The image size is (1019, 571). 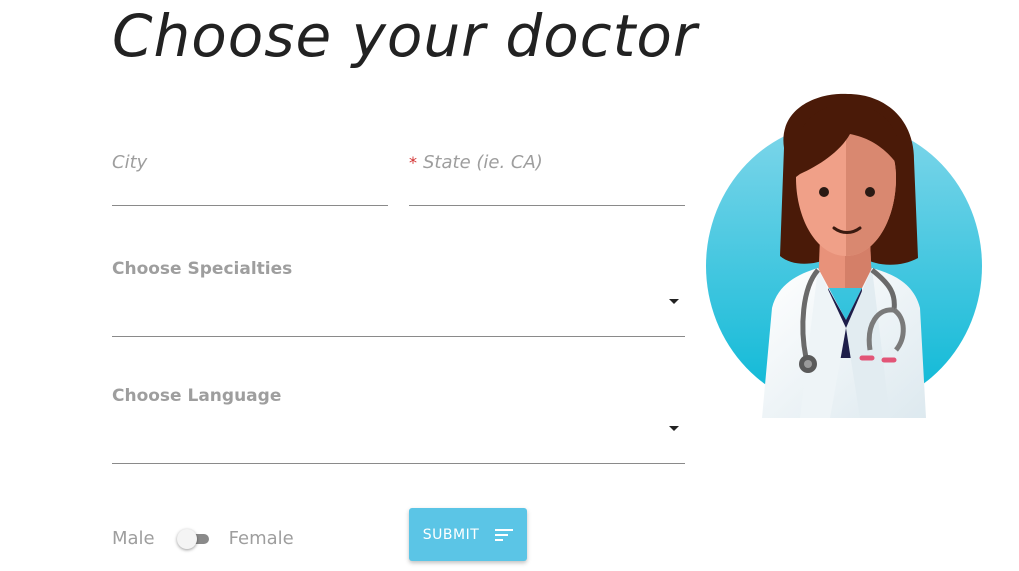 I want to click on state-field: * State (ie. CA), so click(x=547, y=179).